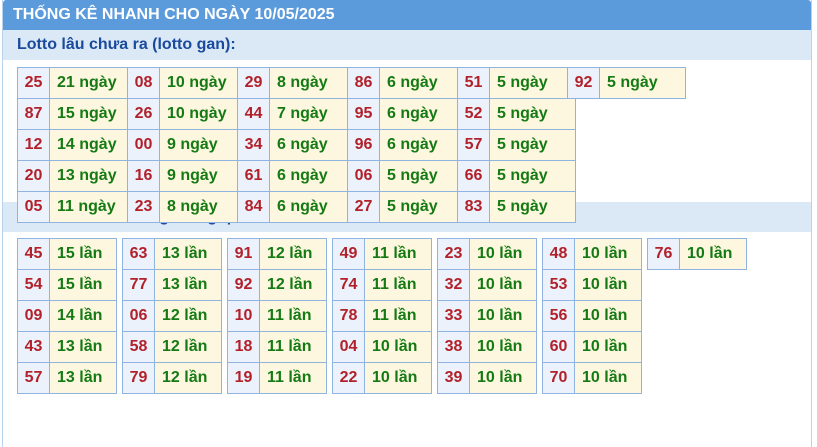 This screenshot has height=447, width=817. I want to click on gan-section-title: Lotto lâu chưa ra (lotto gan):, so click(407, 45).